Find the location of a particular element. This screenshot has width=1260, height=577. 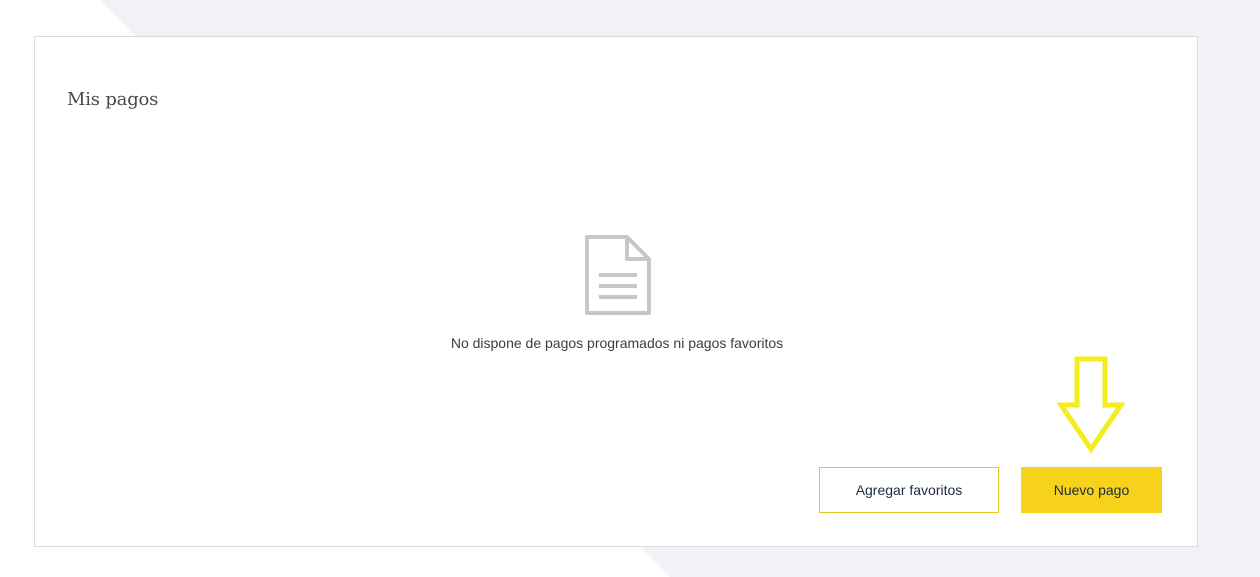

add-favorites-button: Agregar favoritos is located at coordinates (909, 490).